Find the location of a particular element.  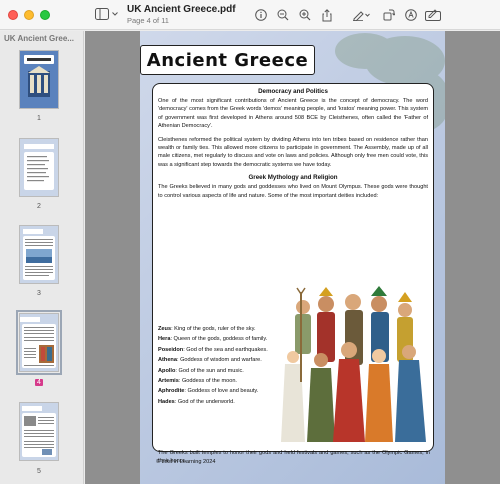

thumbnail-page4-image is located at coordinates (39, 342).